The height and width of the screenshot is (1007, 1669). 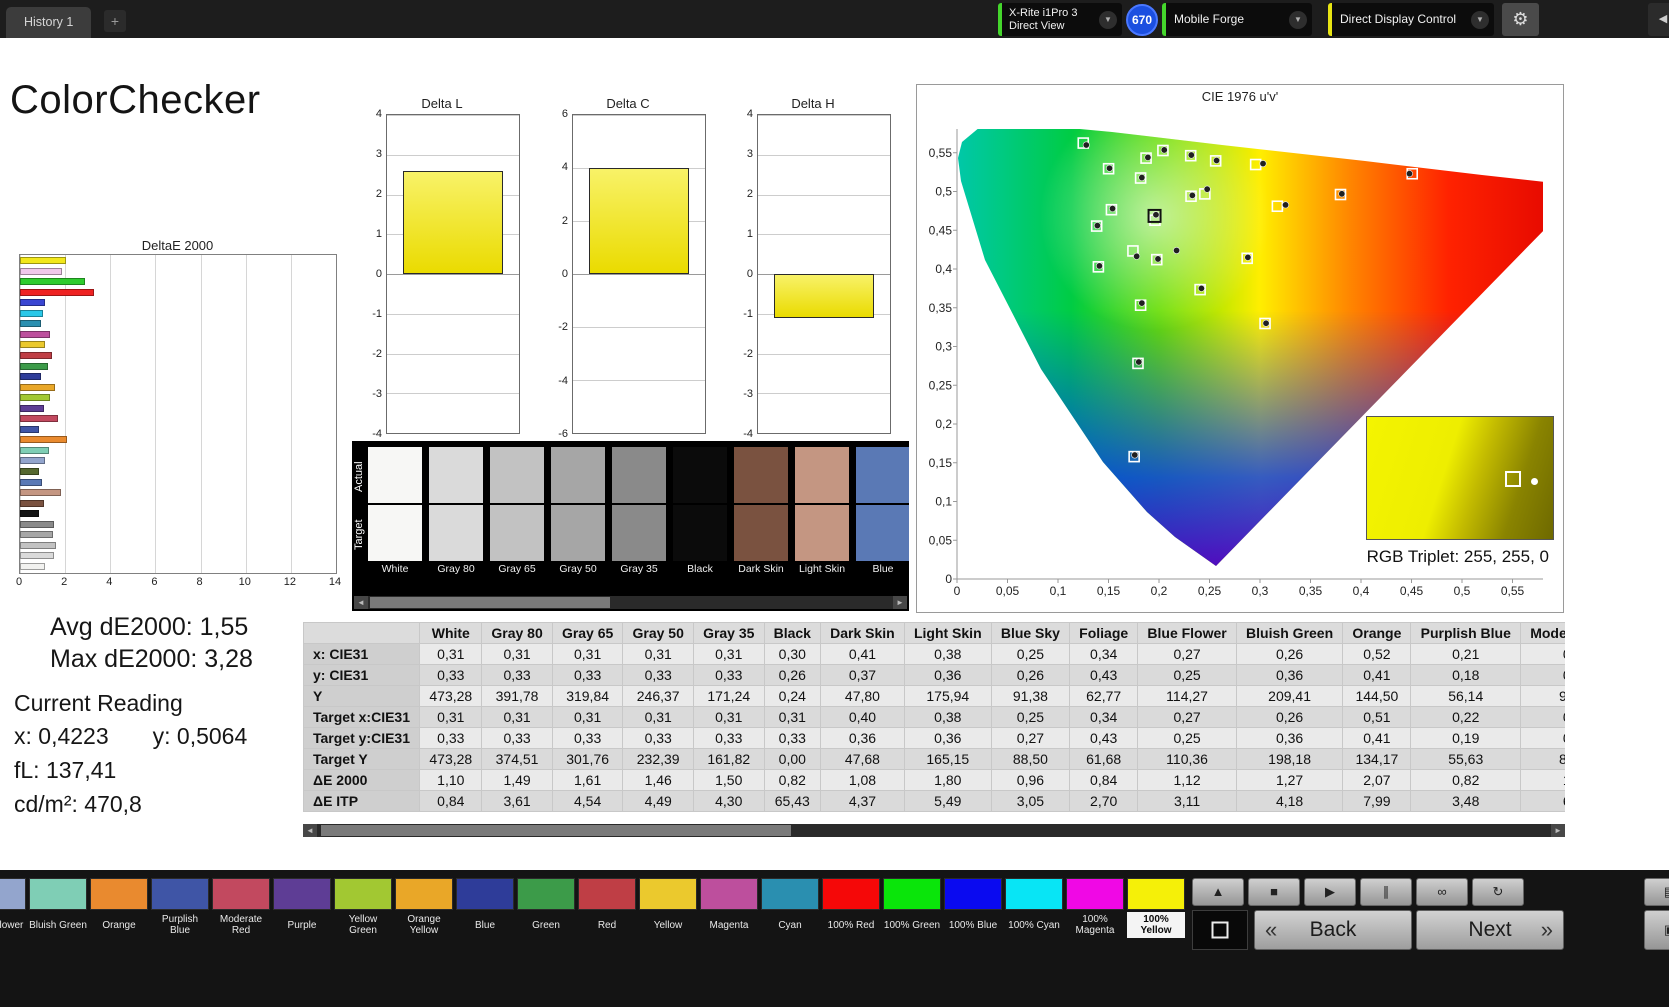 I want to click on table-cell: 4,54, so click(x=587, y=801).